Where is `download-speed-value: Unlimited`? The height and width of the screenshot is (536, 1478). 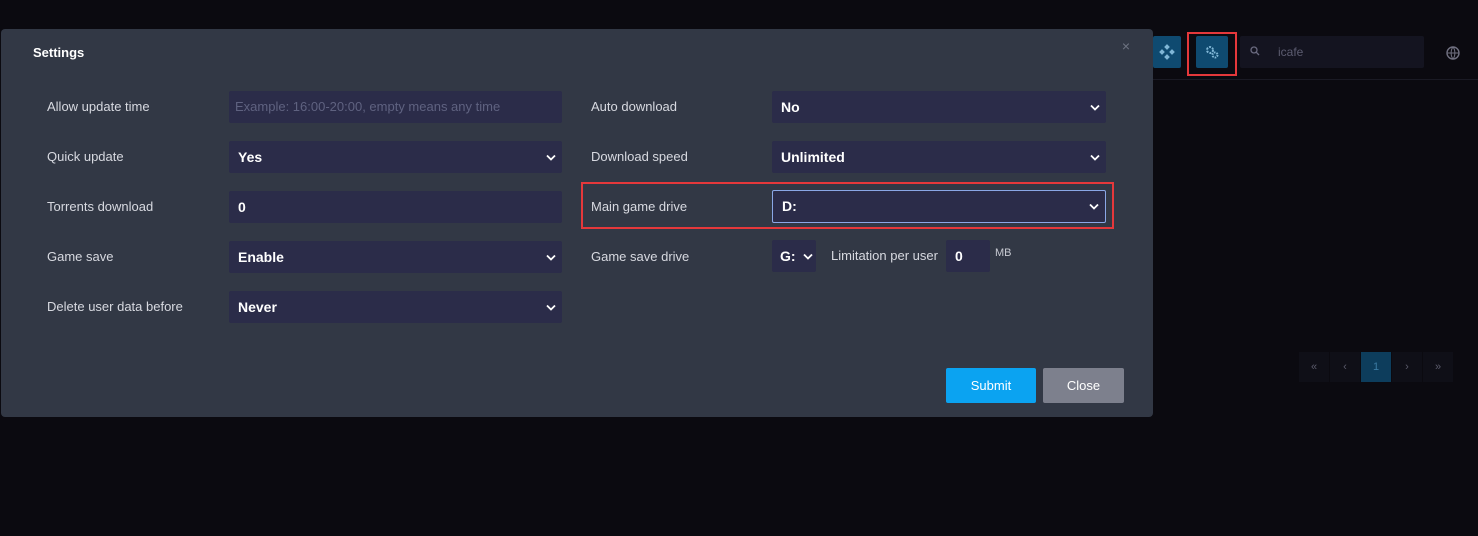 download-speed-value: Unlimited is located at coordinates (813, 157).